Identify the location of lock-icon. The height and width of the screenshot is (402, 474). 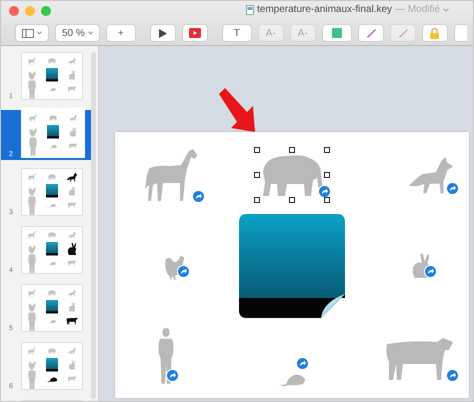
(435, 33).